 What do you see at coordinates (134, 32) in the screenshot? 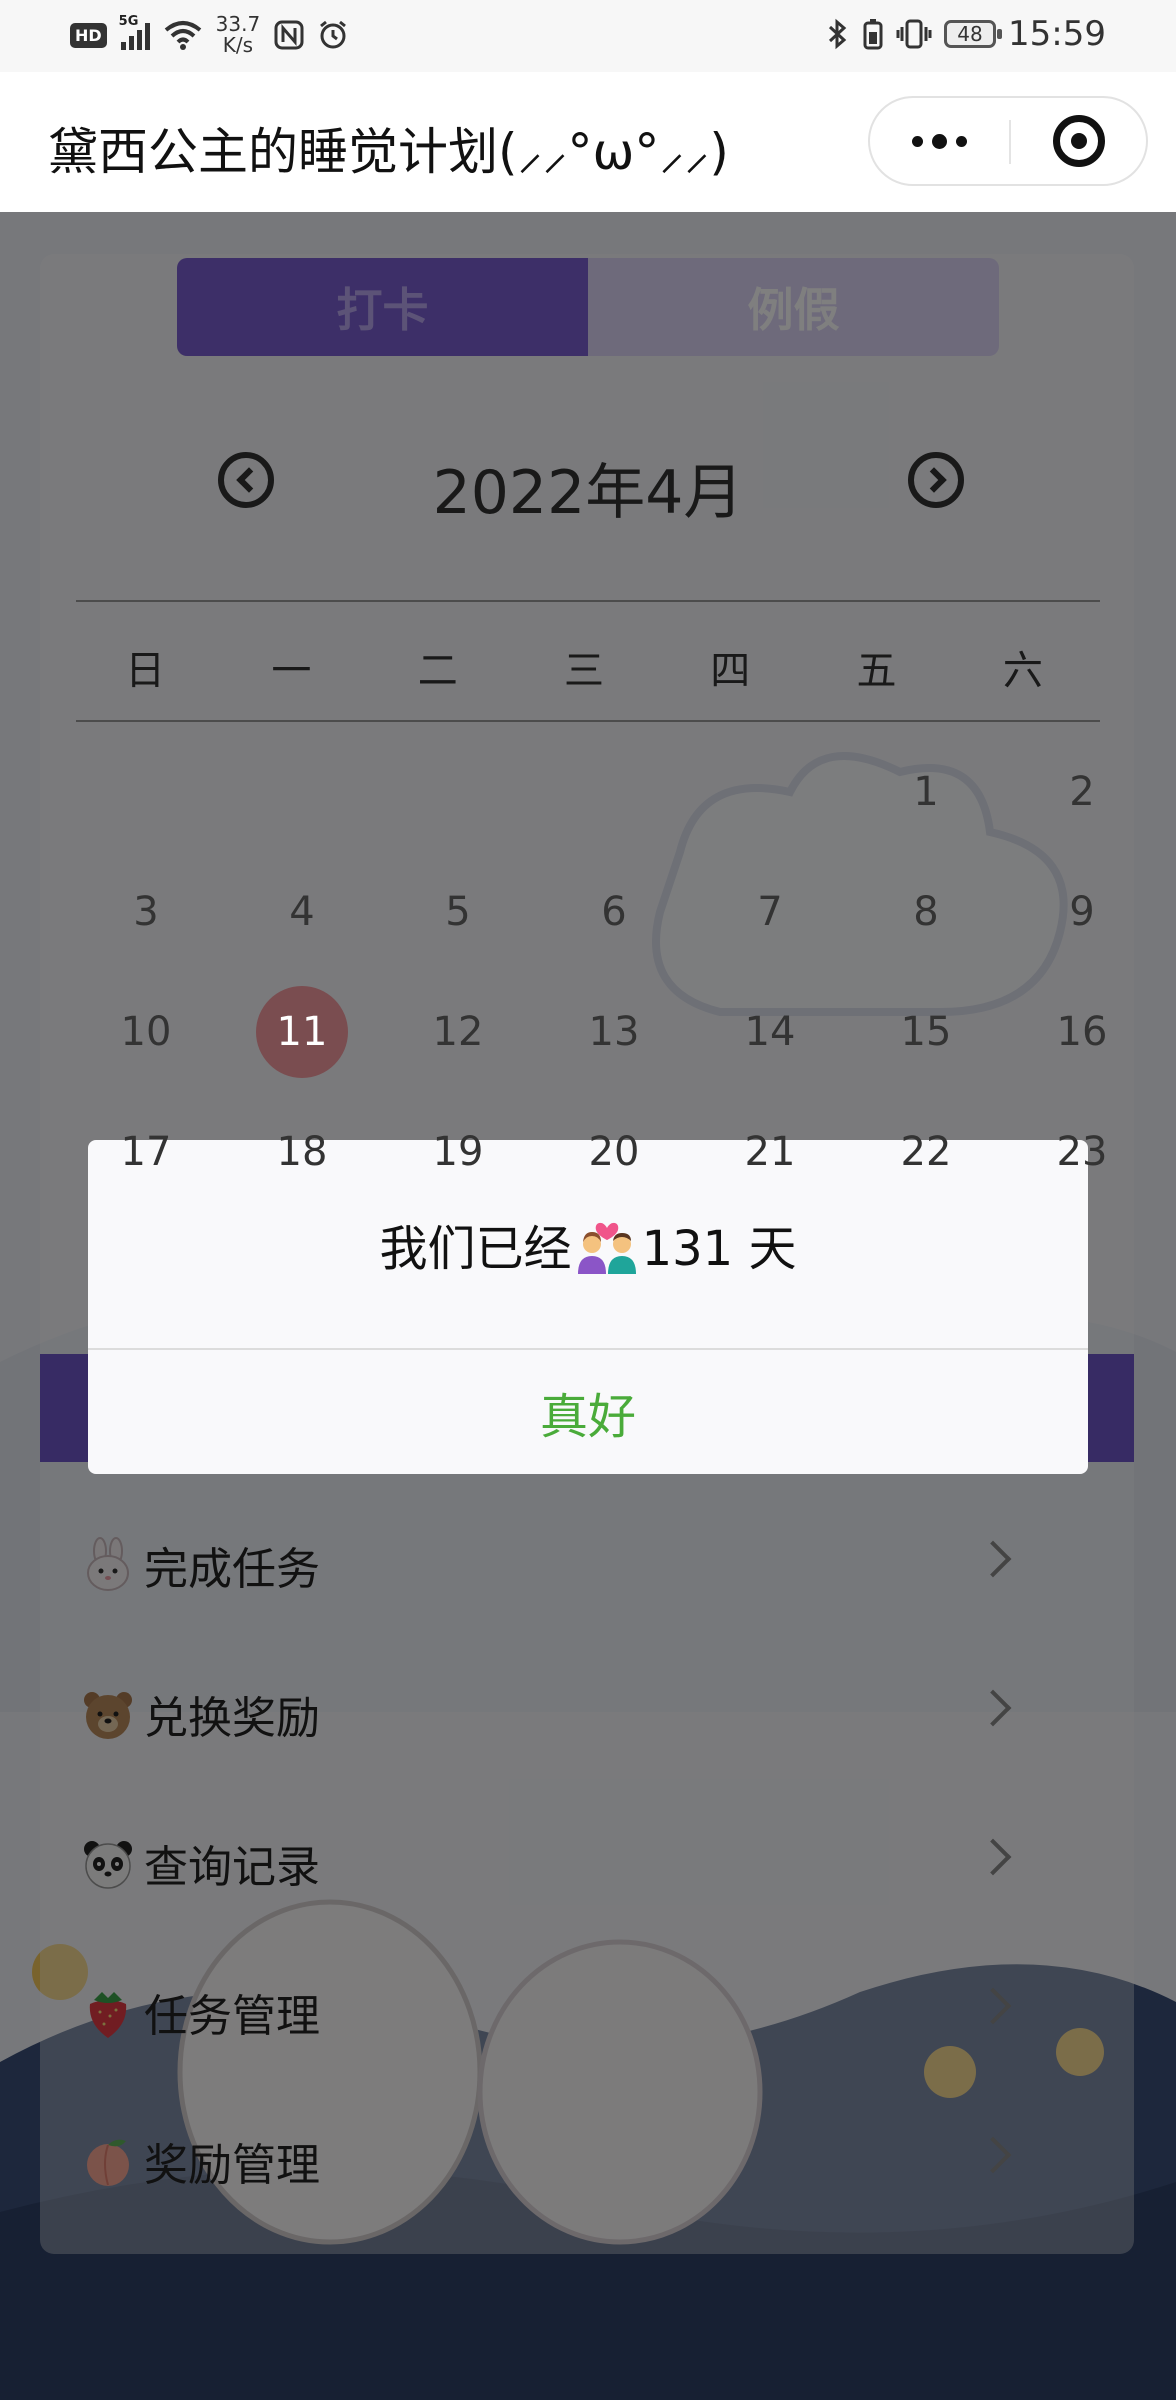
I see `signal-icon: 5G` at bounding box center [134, 32].